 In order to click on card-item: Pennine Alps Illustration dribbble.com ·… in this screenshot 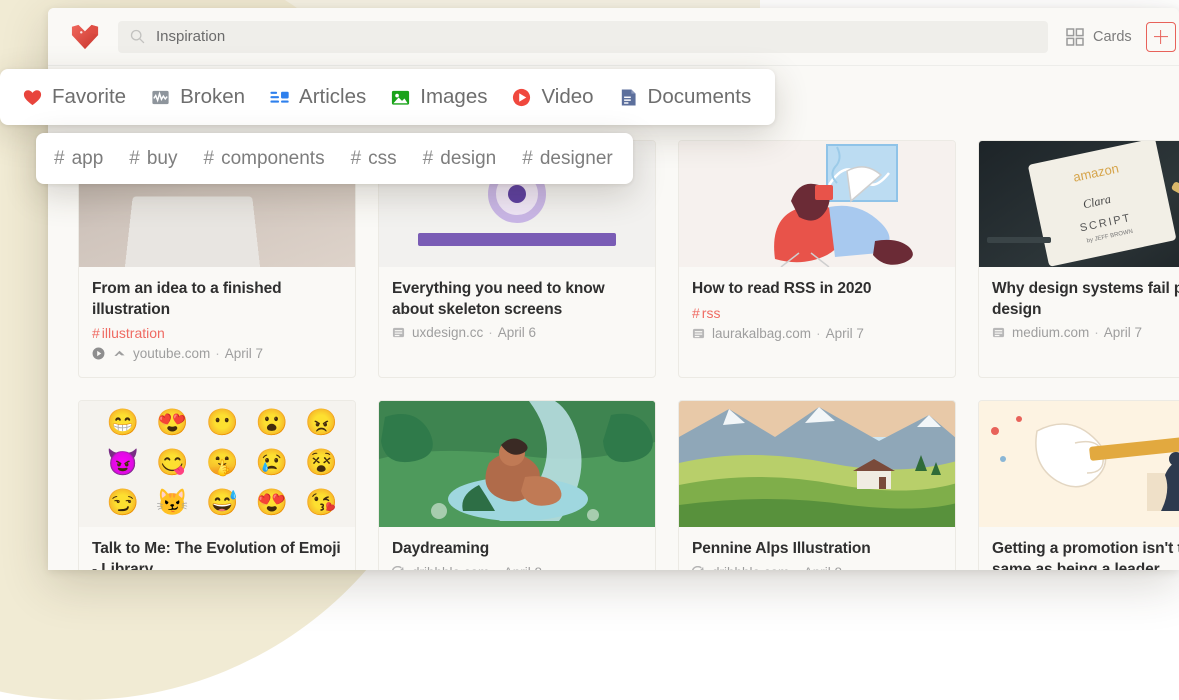, I will do `click(817, 485)`.